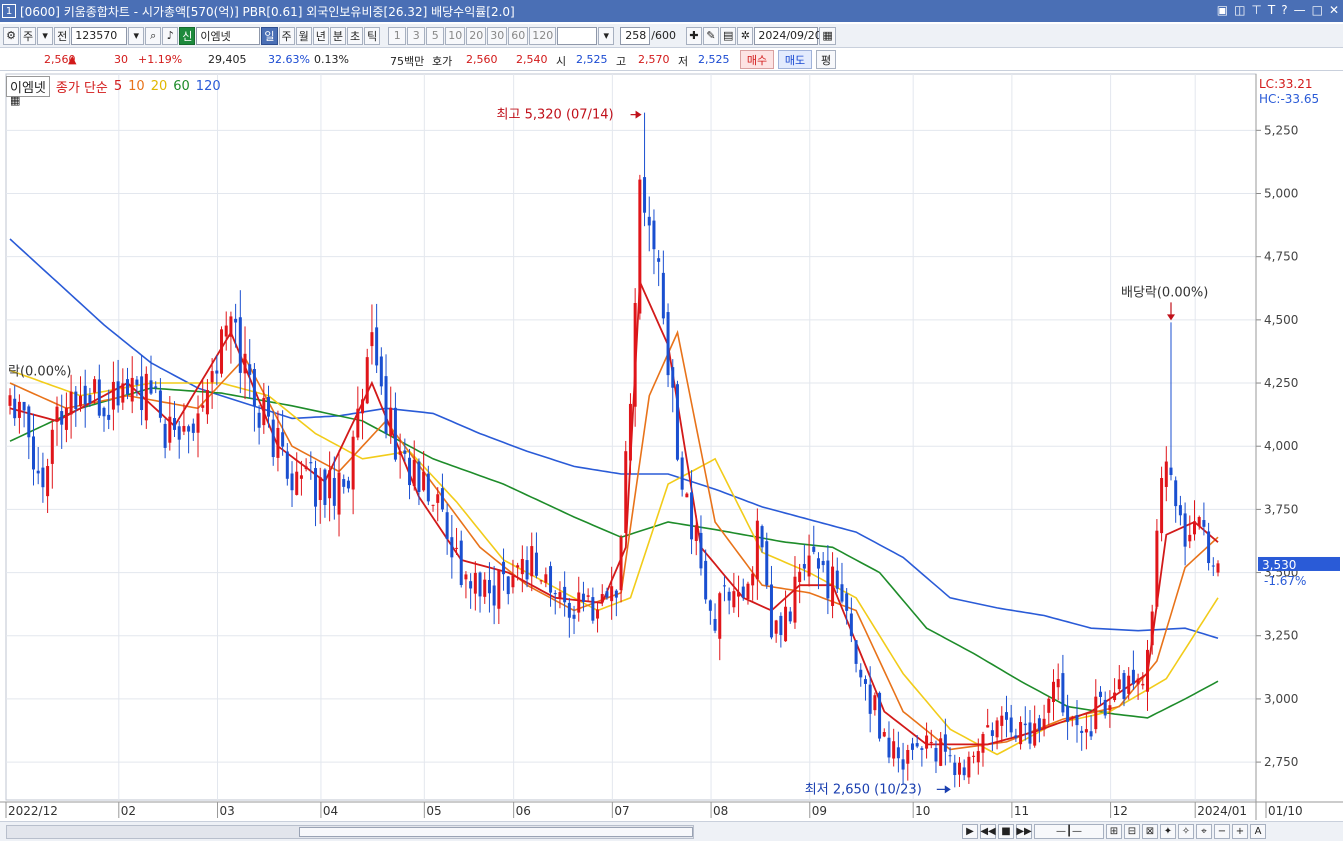 This screenshot has width=1343, height=841. I want to click on search-icon: ⌕, so click(153, 35).